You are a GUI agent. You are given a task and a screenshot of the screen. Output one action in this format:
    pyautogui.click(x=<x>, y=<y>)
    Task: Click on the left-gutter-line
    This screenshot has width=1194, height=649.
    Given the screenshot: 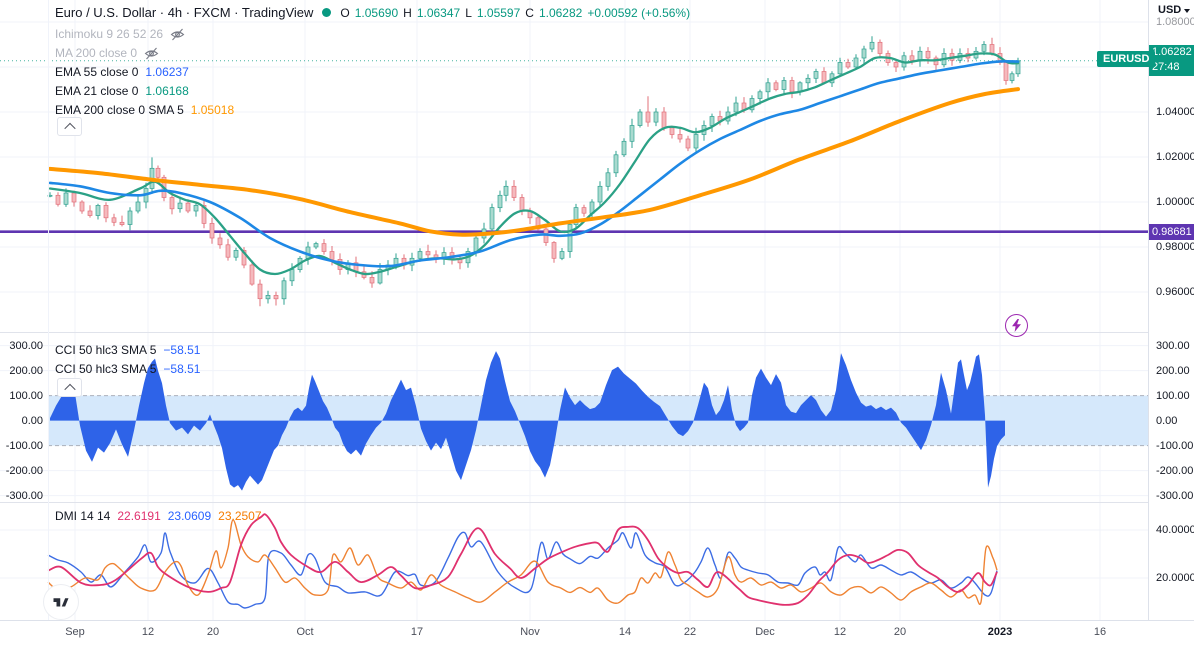 What is the action you would take?
    pyautogui.click(x=48, y=310)
    